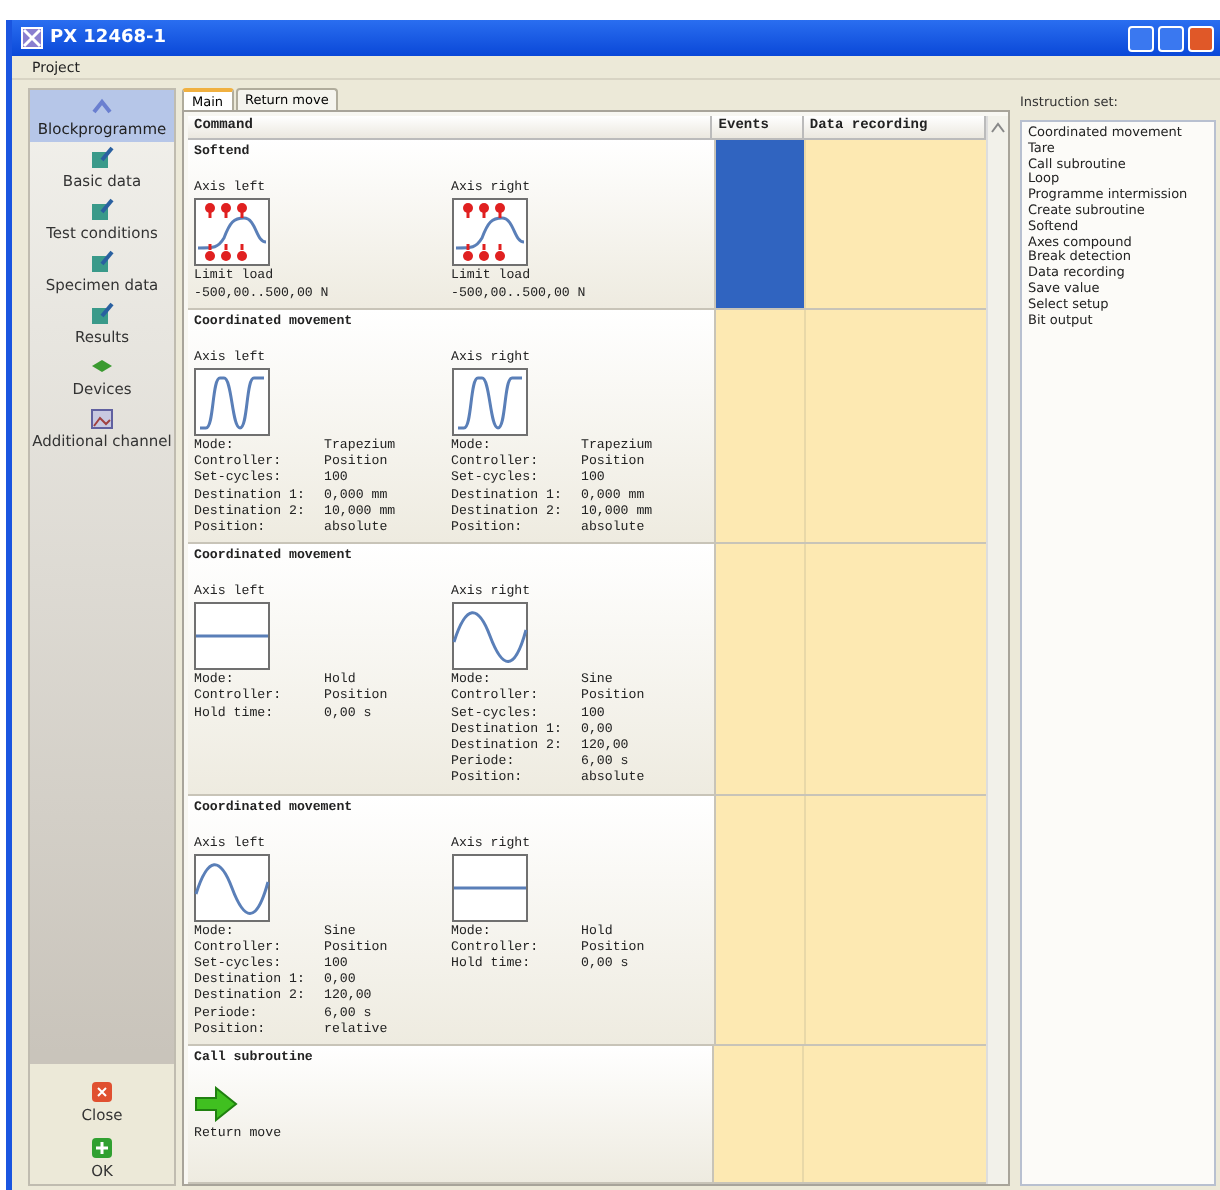 Image resolution: width=1220 pixels, height=1190 pixels. I want to click on maximize-button, so click(1171, 38).